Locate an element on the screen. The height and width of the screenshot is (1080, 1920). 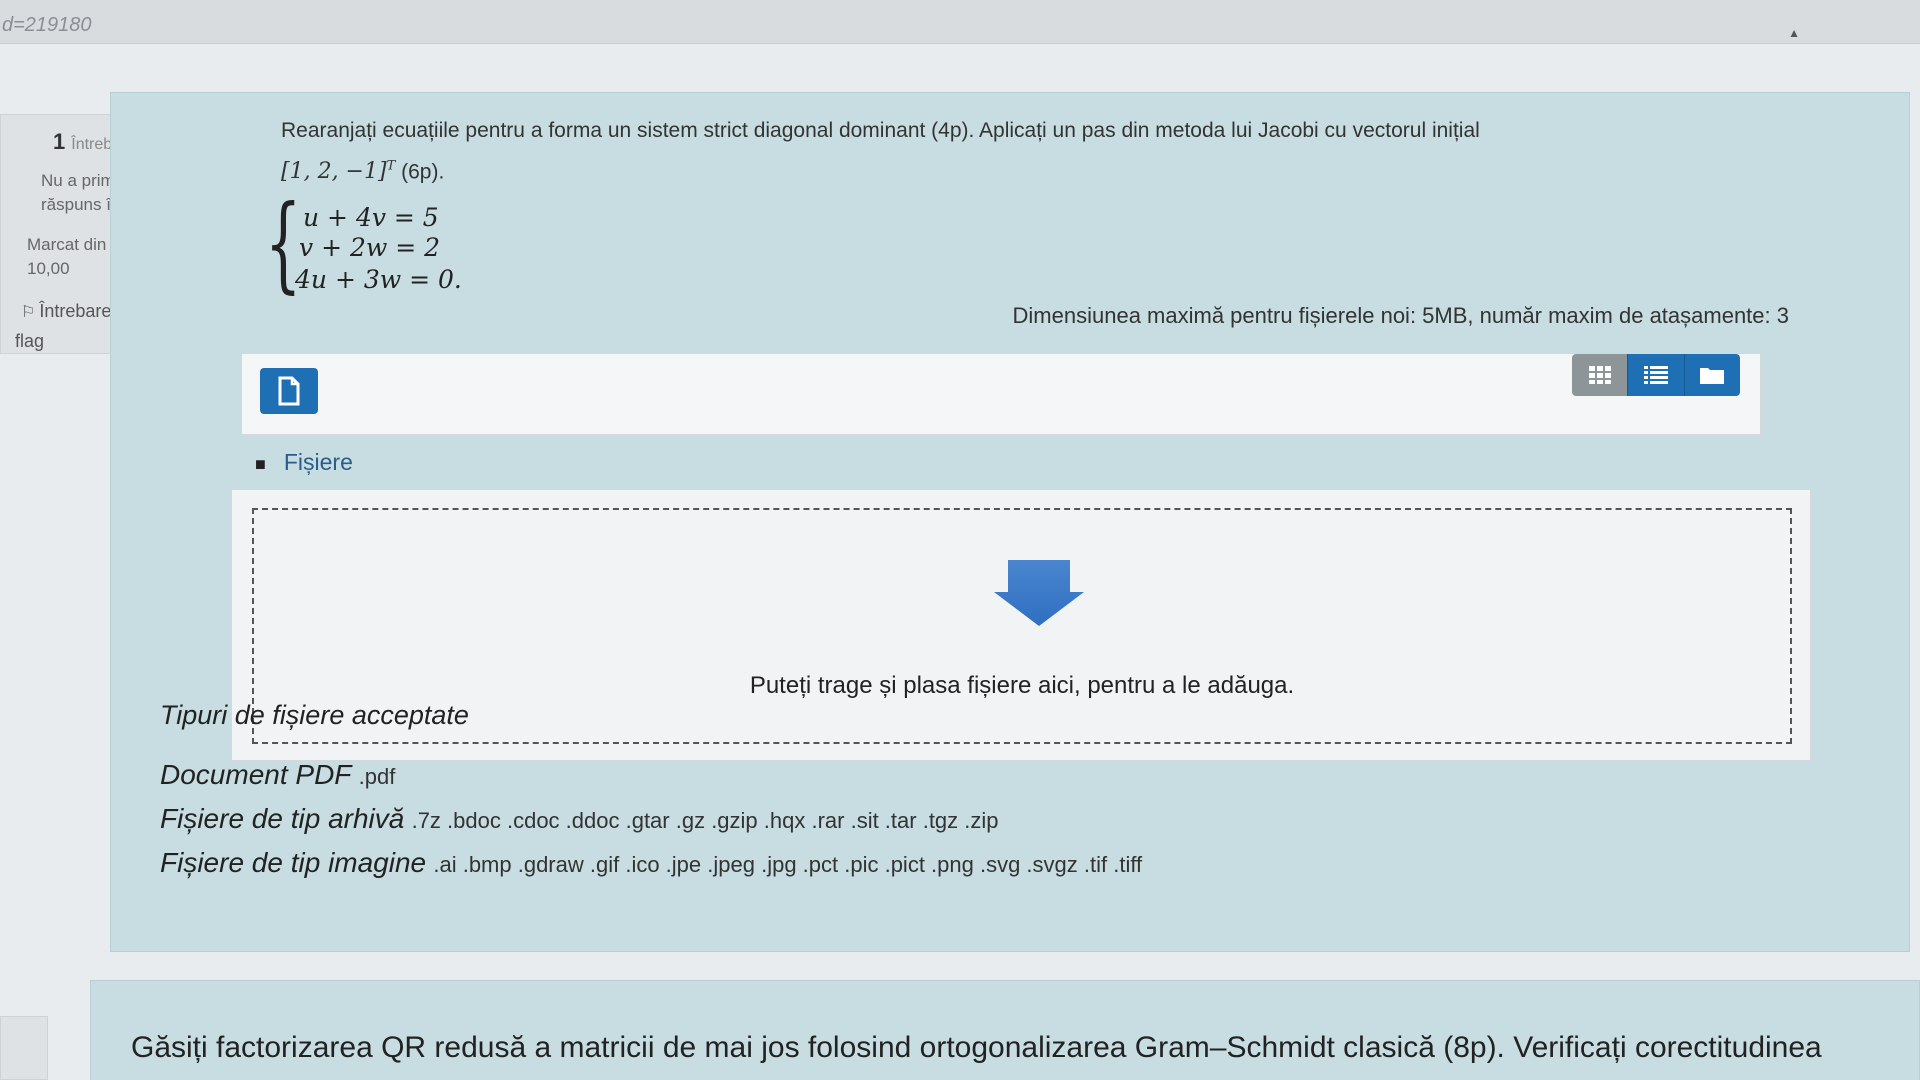
folder-icon is located at coordinates (1712, 376).